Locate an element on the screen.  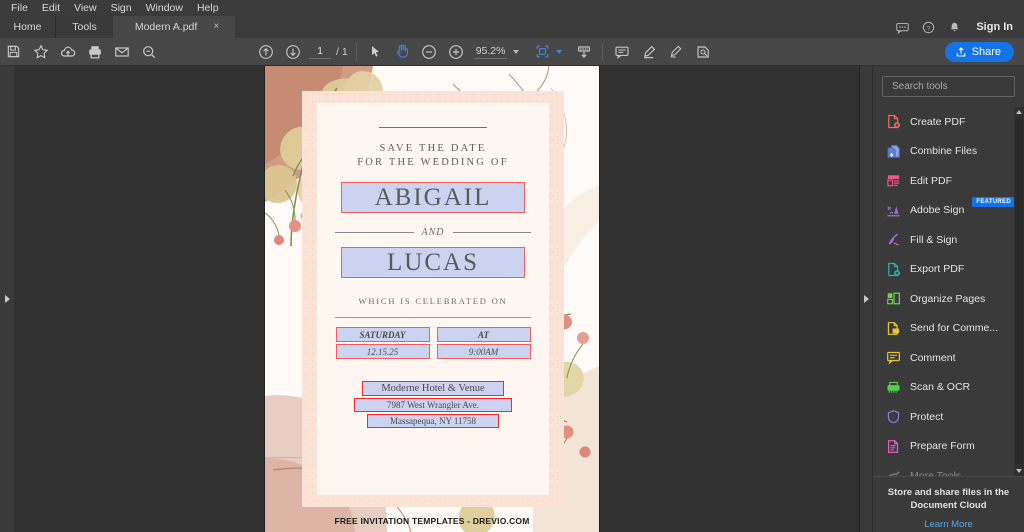
search-tools-input: Search tools is located at coordinates (948, 86).